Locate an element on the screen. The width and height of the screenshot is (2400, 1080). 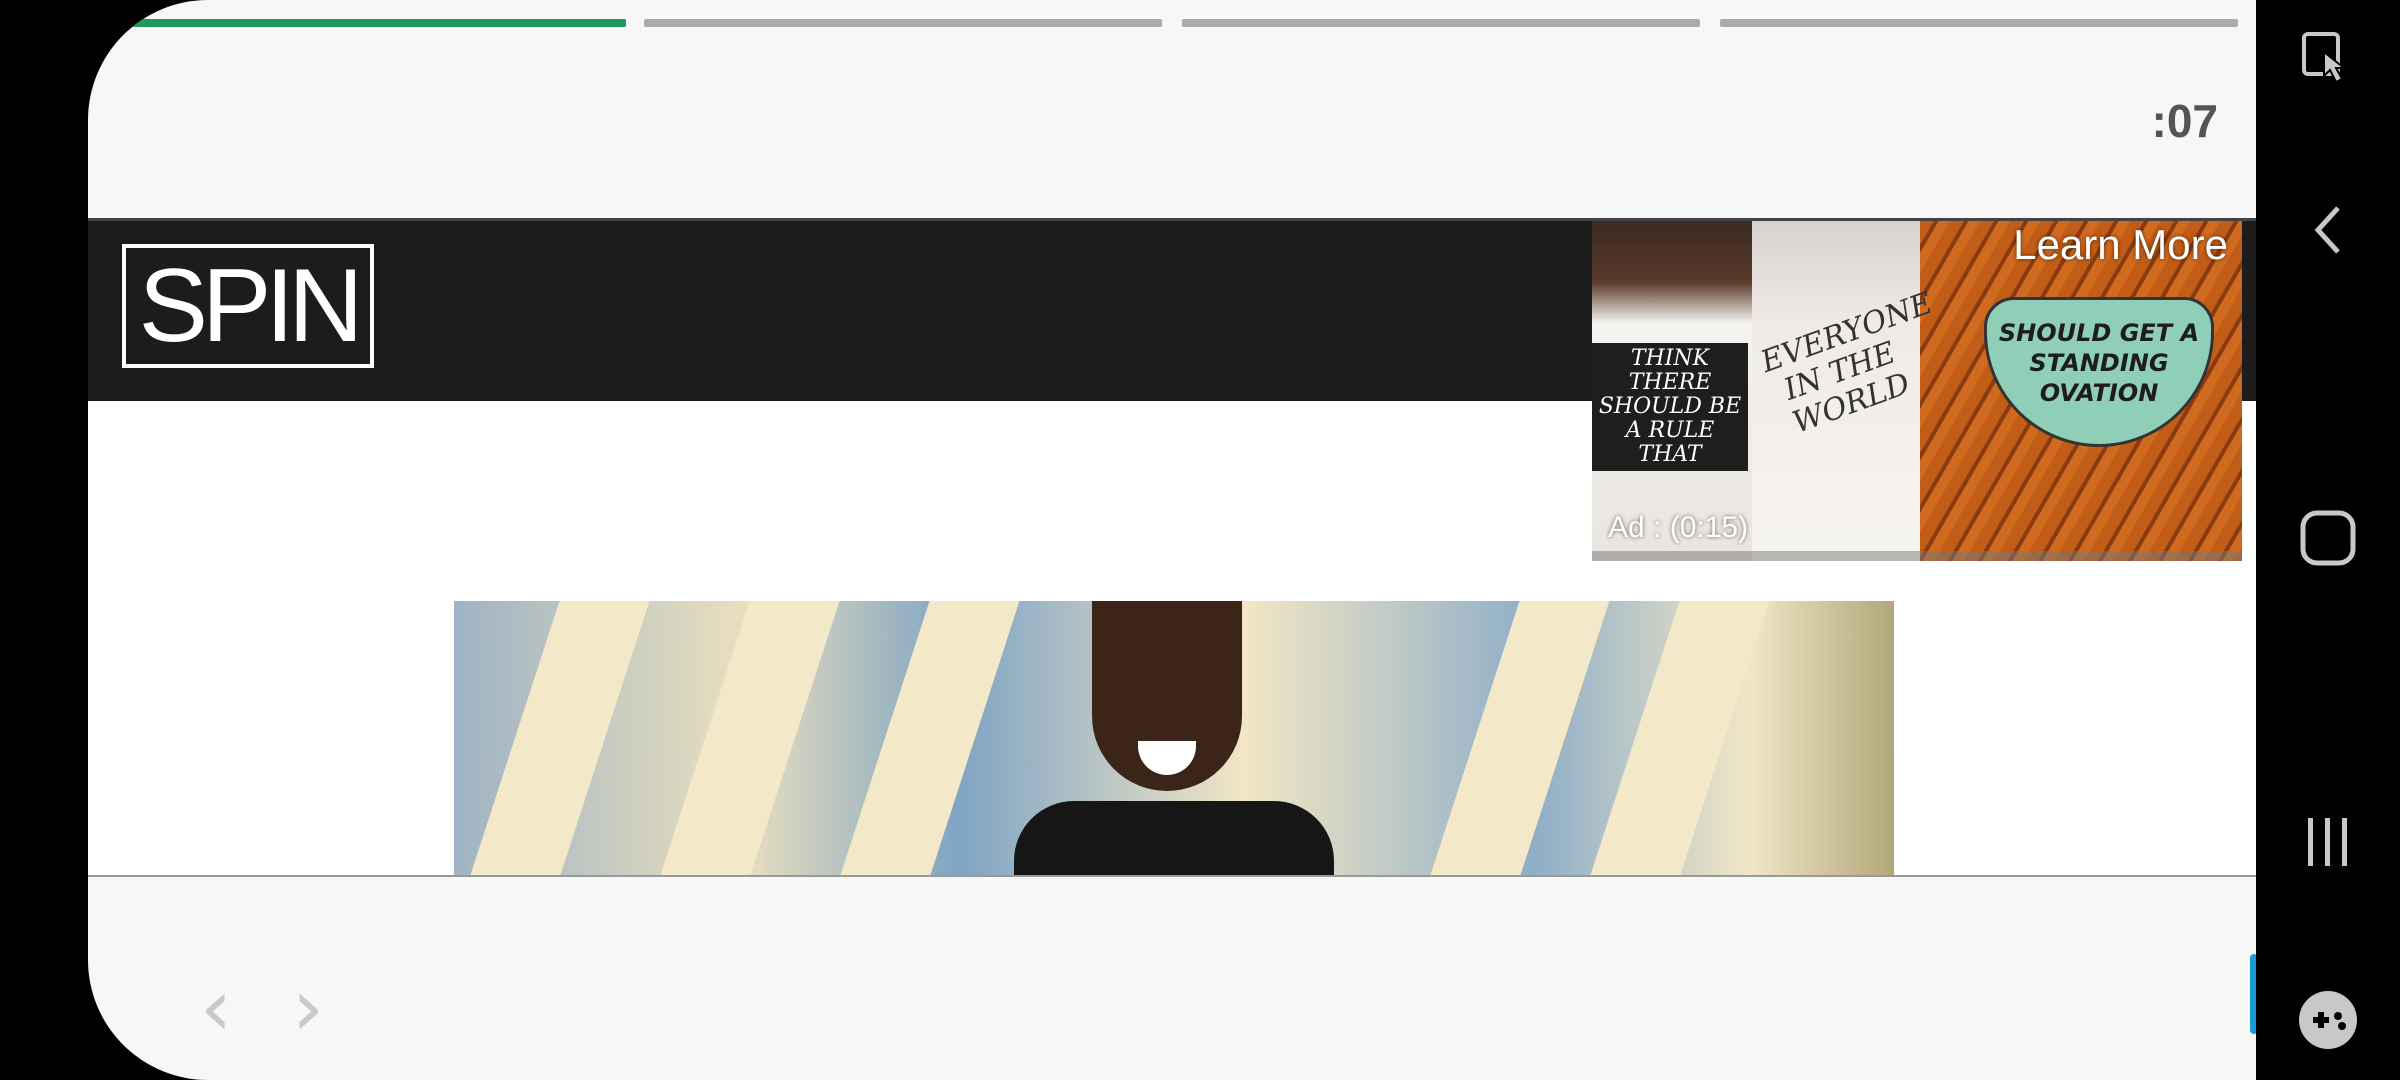
system-nav-bar is located at coordinates (2328, 540).